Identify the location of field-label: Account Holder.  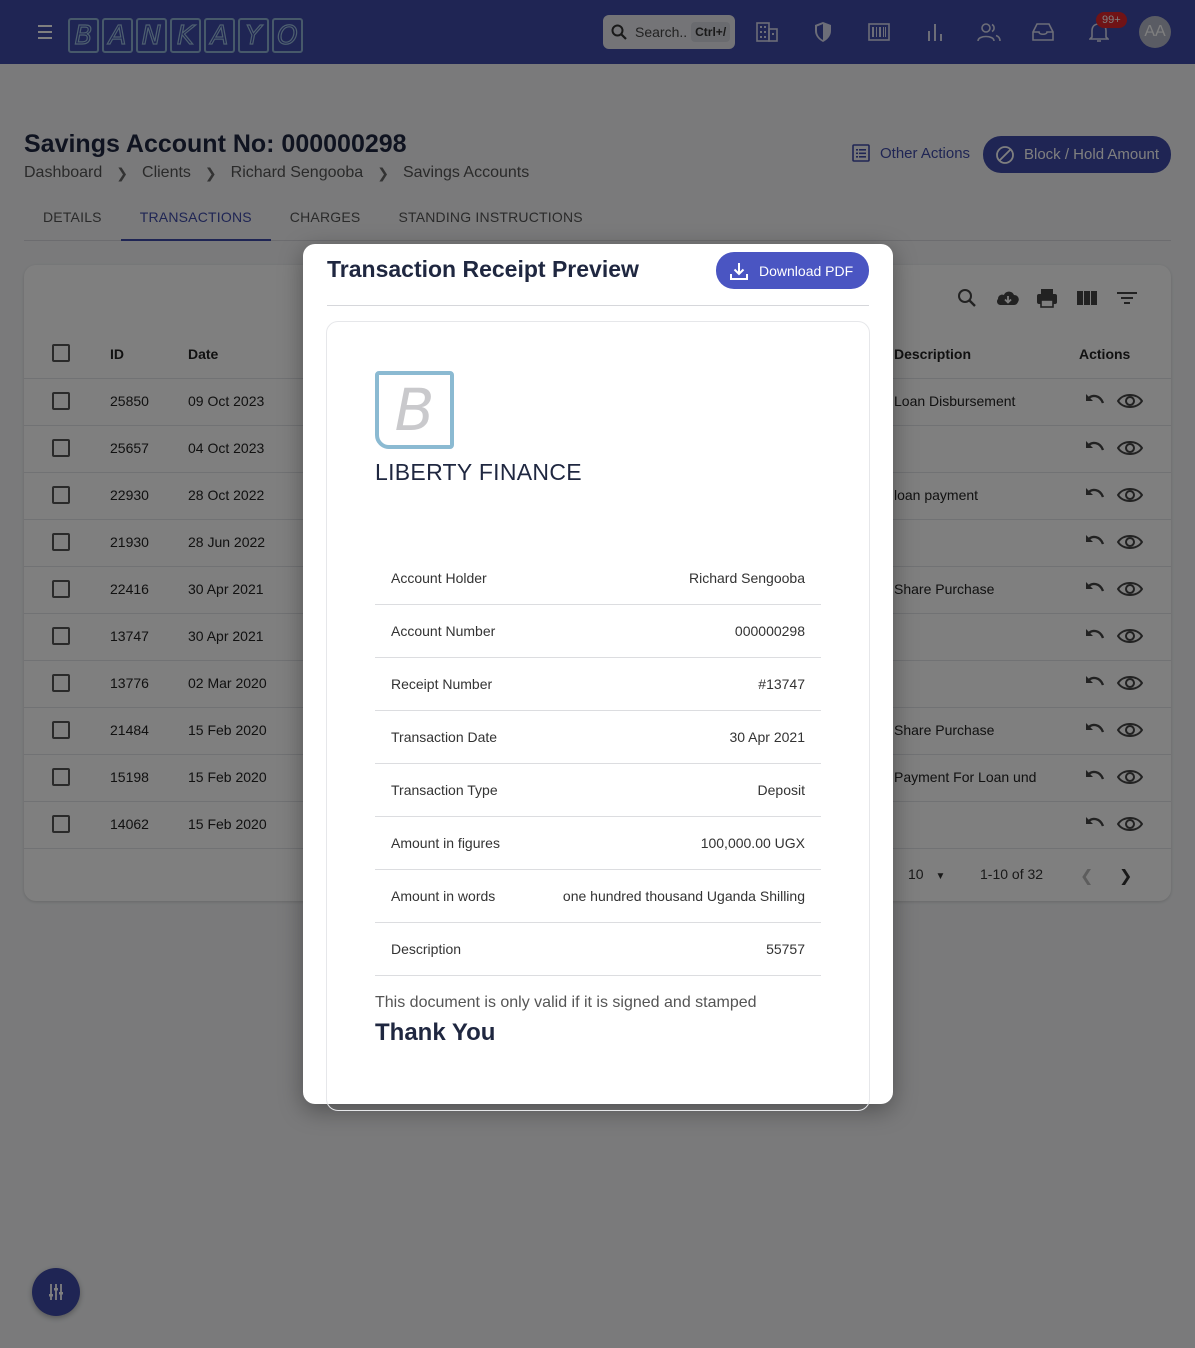
(439, 578).